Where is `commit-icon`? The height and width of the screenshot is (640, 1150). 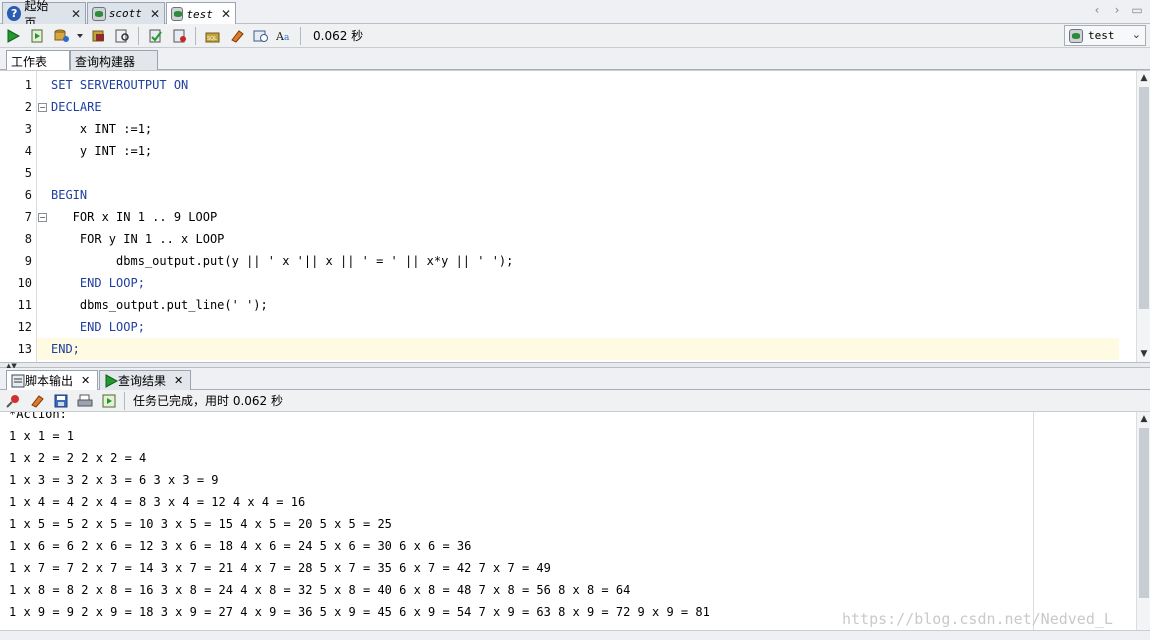
commit-icon is located at coordinates (155, 35).